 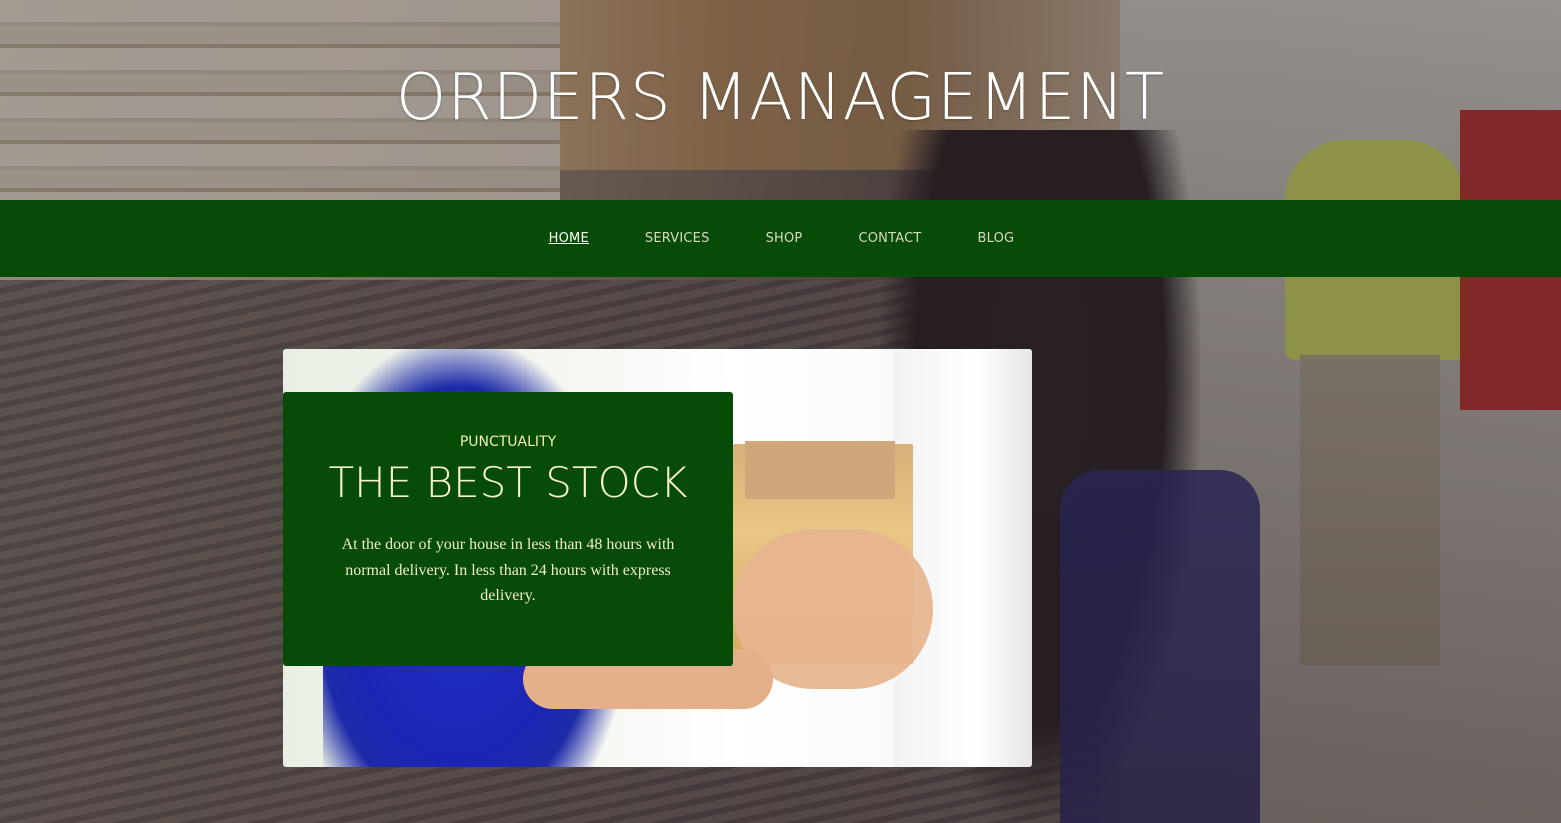 What do you see at coordinates (820, 470) in the screenshot?
I see `hero-image-small-box` at bounding box center [820, 470].